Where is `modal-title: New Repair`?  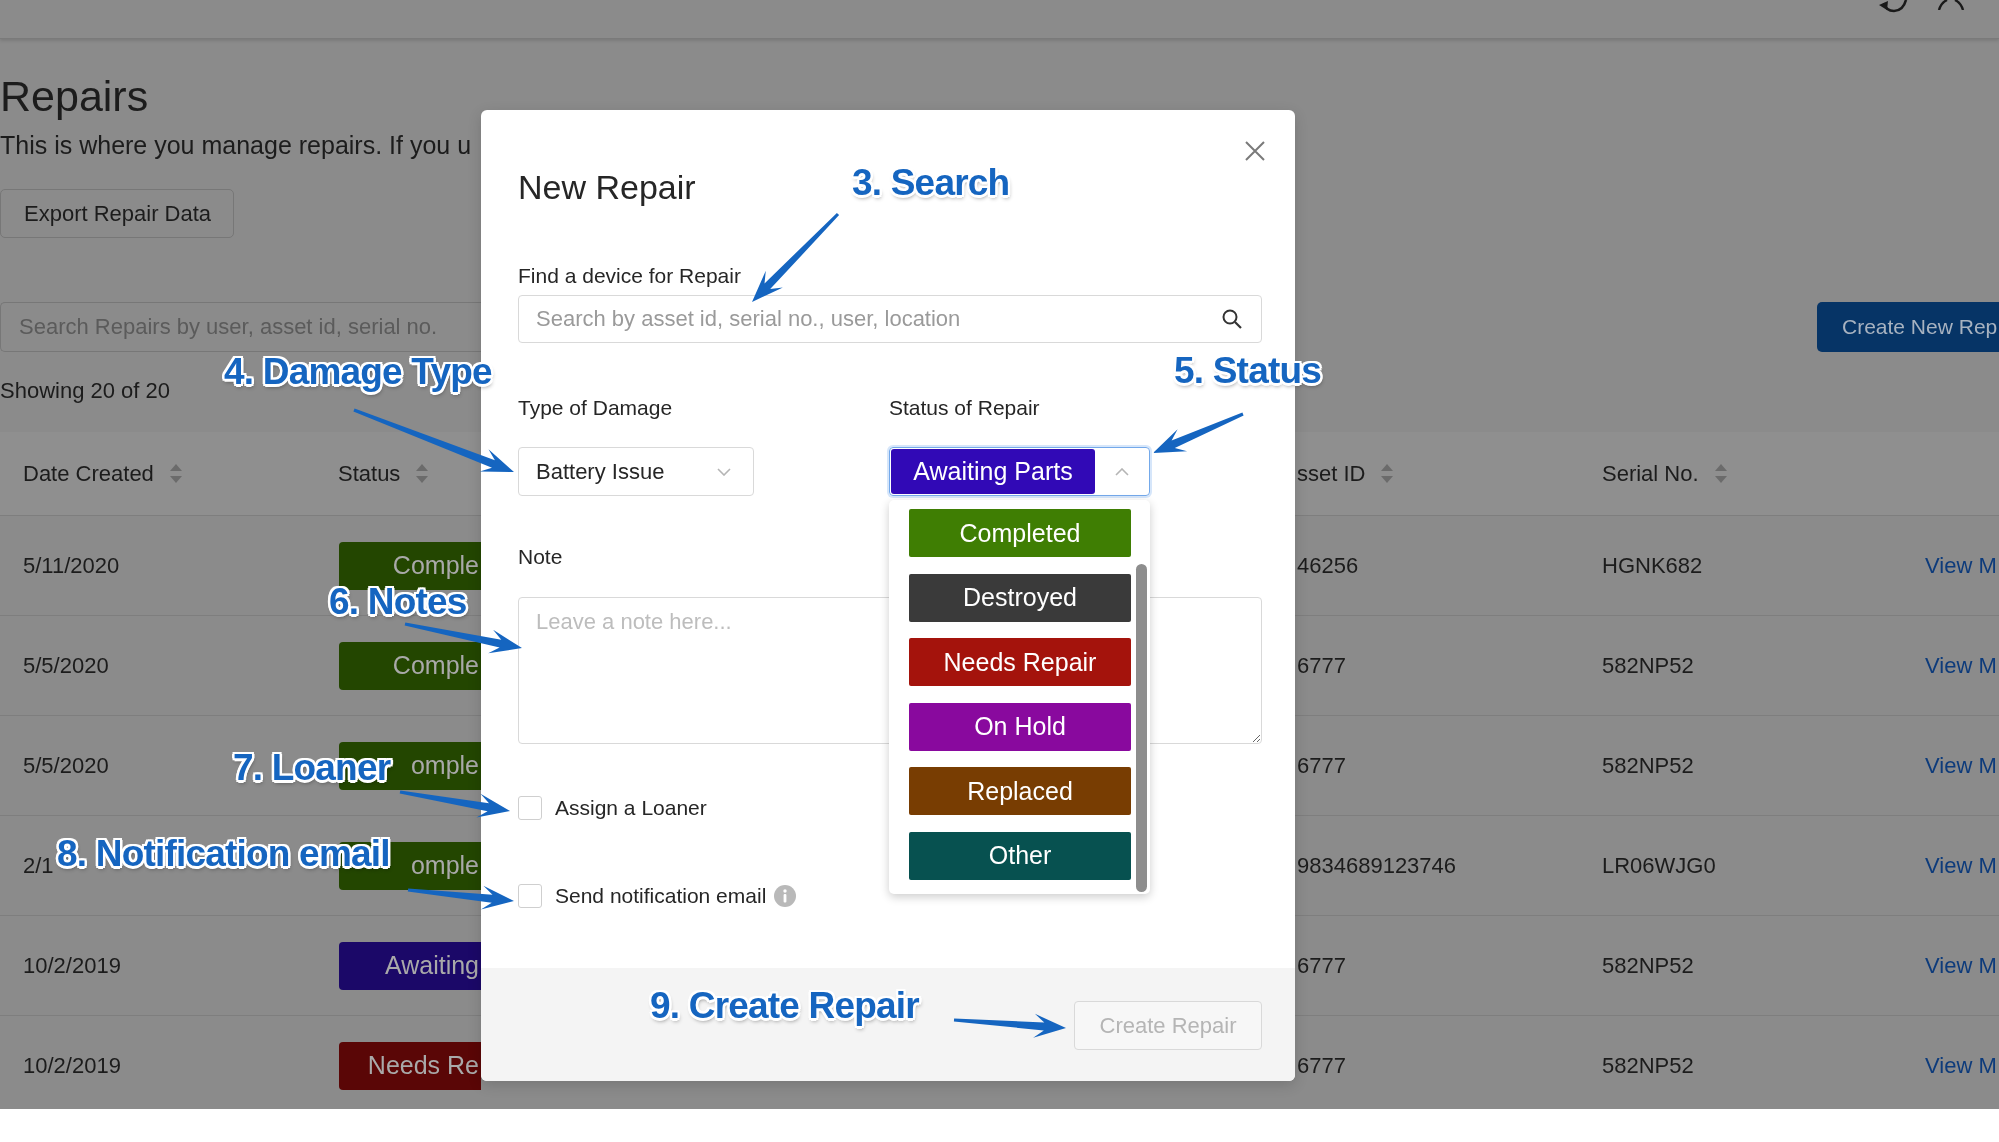
modal-title: New Repair is located at coordinates (607, 187).